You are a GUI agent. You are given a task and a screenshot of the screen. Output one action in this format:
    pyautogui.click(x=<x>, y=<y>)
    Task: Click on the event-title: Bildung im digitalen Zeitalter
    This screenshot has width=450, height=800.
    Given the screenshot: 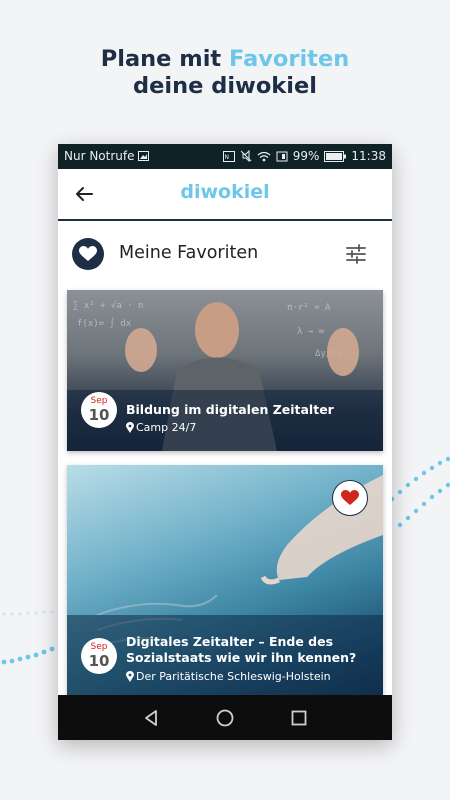 What is the action you would take?
    pyautogui.click(x=230, y=409)
    